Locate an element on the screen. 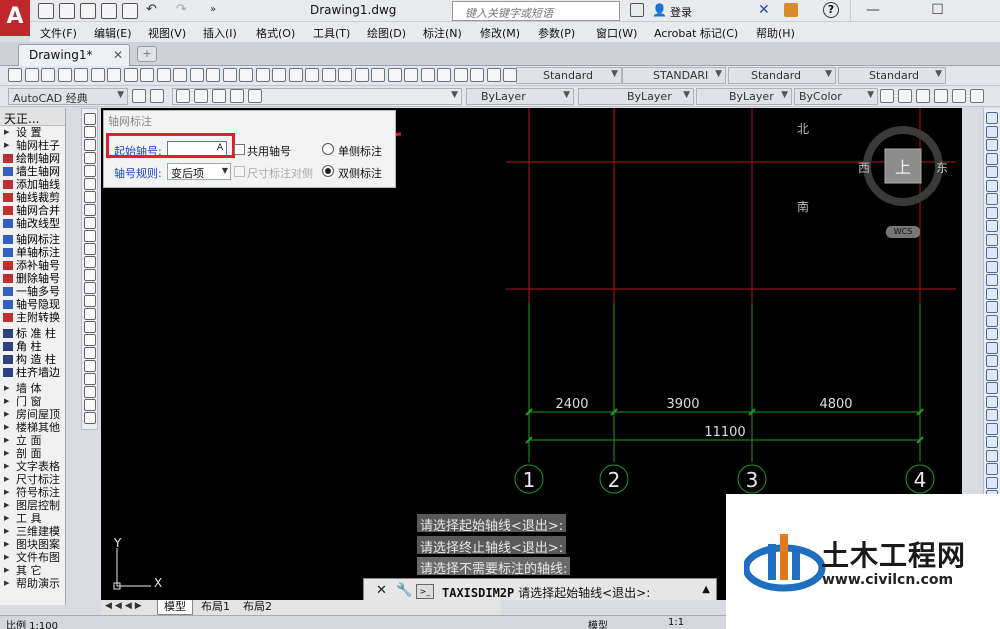 This screenshot has height=629, width=1000. palette-command: 标 准 柱 is located at coordinates (32, 333).